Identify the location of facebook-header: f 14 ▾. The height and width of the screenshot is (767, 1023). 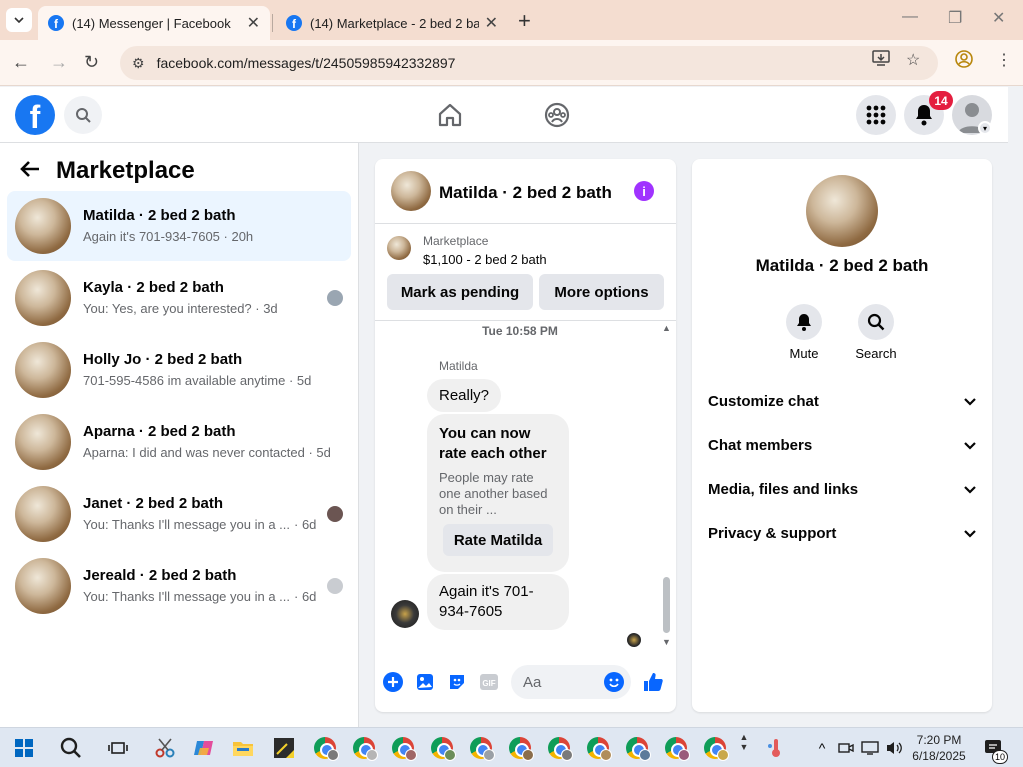
(504, 115).